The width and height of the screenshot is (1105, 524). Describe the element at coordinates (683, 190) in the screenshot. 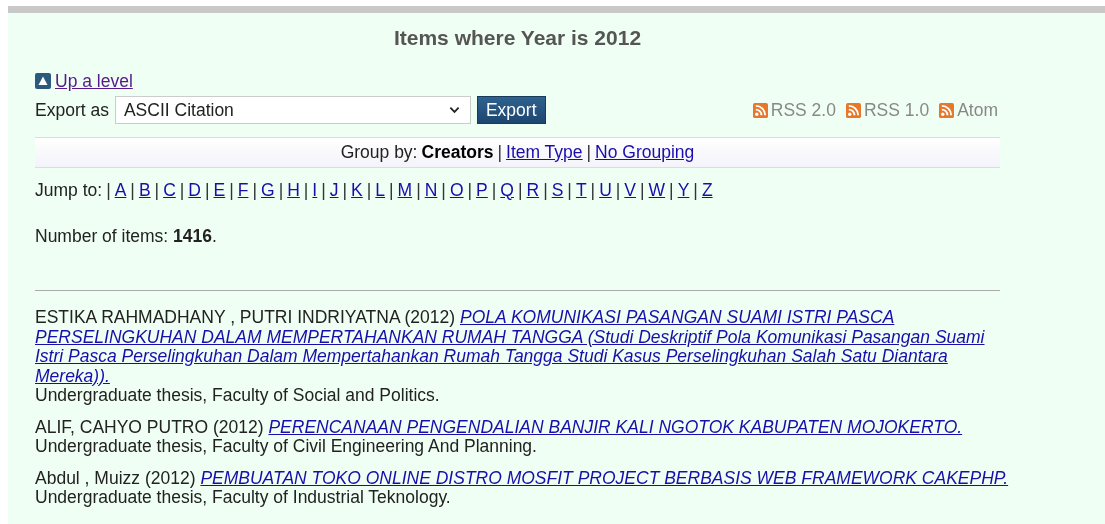

I see `letter-link: Y` at that location.